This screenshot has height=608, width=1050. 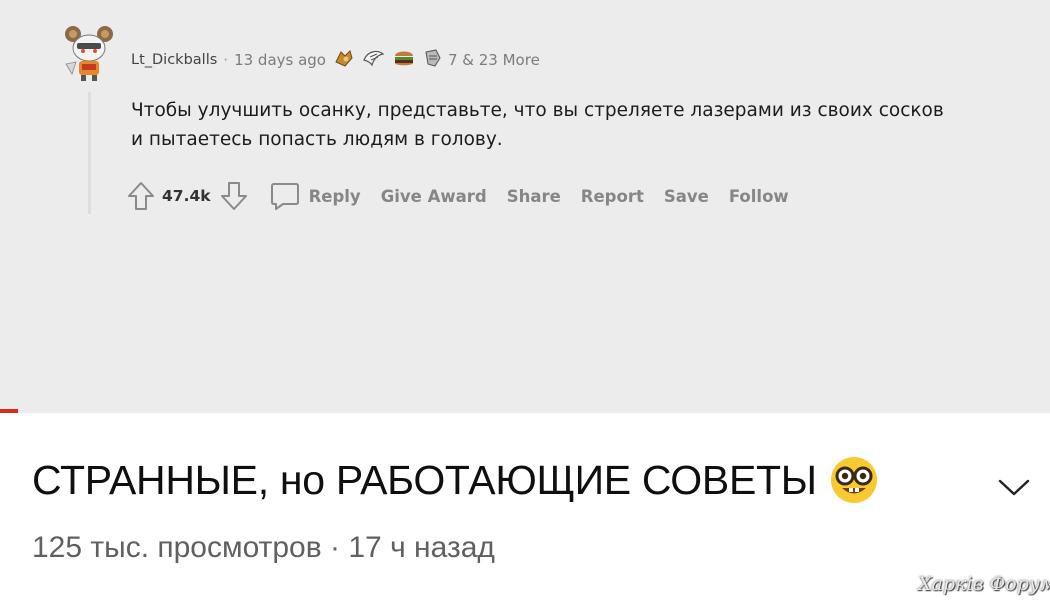 I want to click on nerd-face-icon, so click(x=853, y=480).